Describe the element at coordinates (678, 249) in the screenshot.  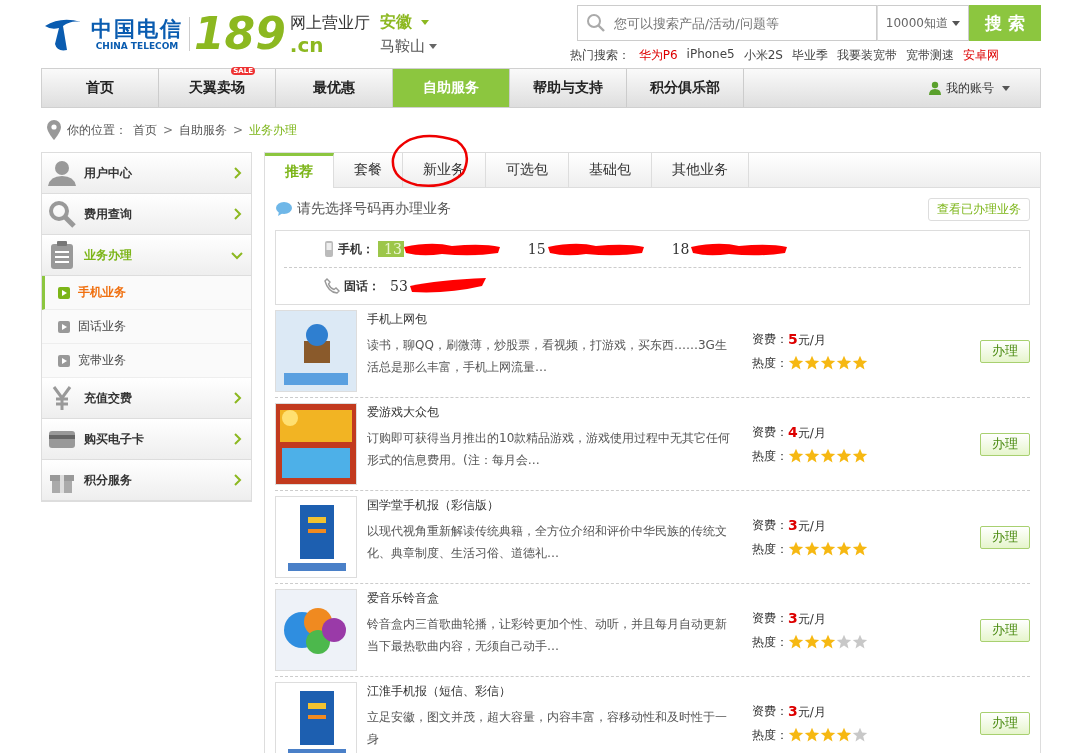
I see `phone-number-option: 18` at that location.